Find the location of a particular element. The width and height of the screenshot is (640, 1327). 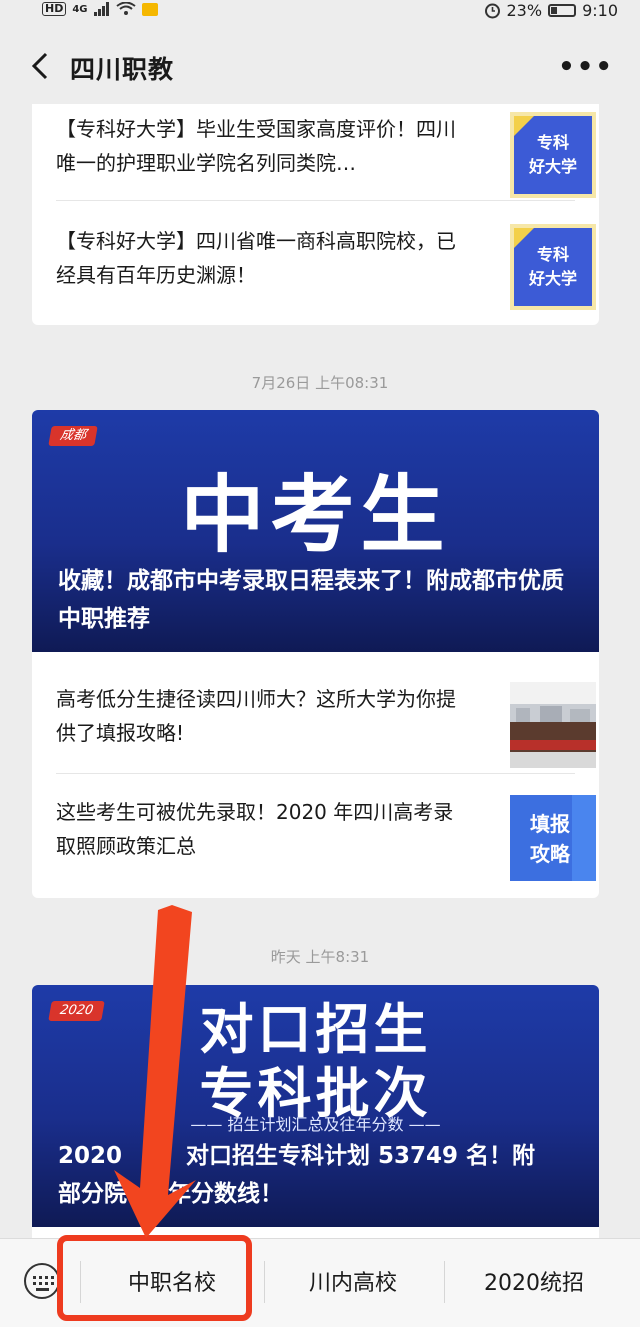

article-item: 【专科好大学】四川省唯一商科高职院校，已经具有百年历史渊源！ 专科 好大学 is located at coordinates (326, 274).